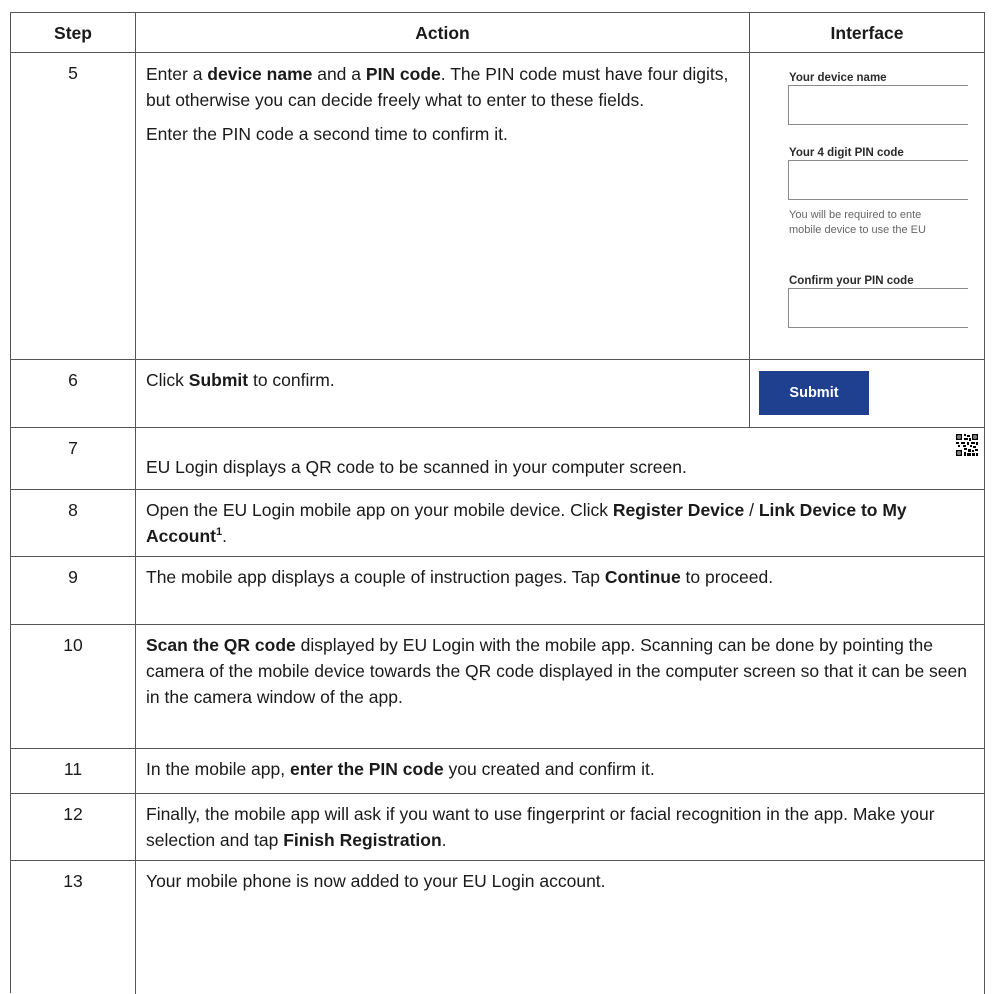 This screenshot has height=994, width=997. What do you see at coordinates (73, 523) in the screenshot?
I see `step-number: 8` at bounding box center [73, 523].